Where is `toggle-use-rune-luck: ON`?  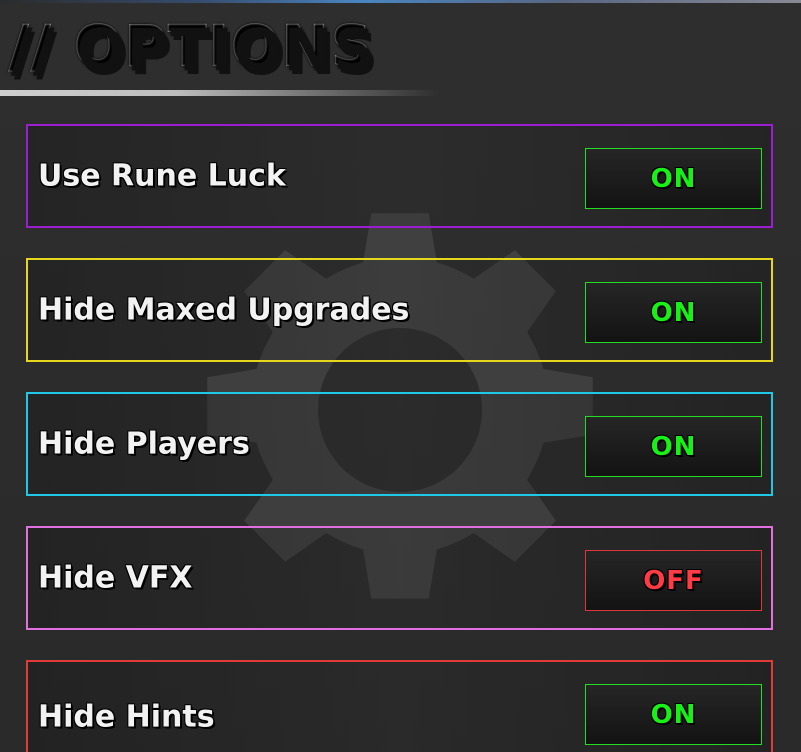
toggle-use-rune-luck: ON is located at coordinates (673, 178).